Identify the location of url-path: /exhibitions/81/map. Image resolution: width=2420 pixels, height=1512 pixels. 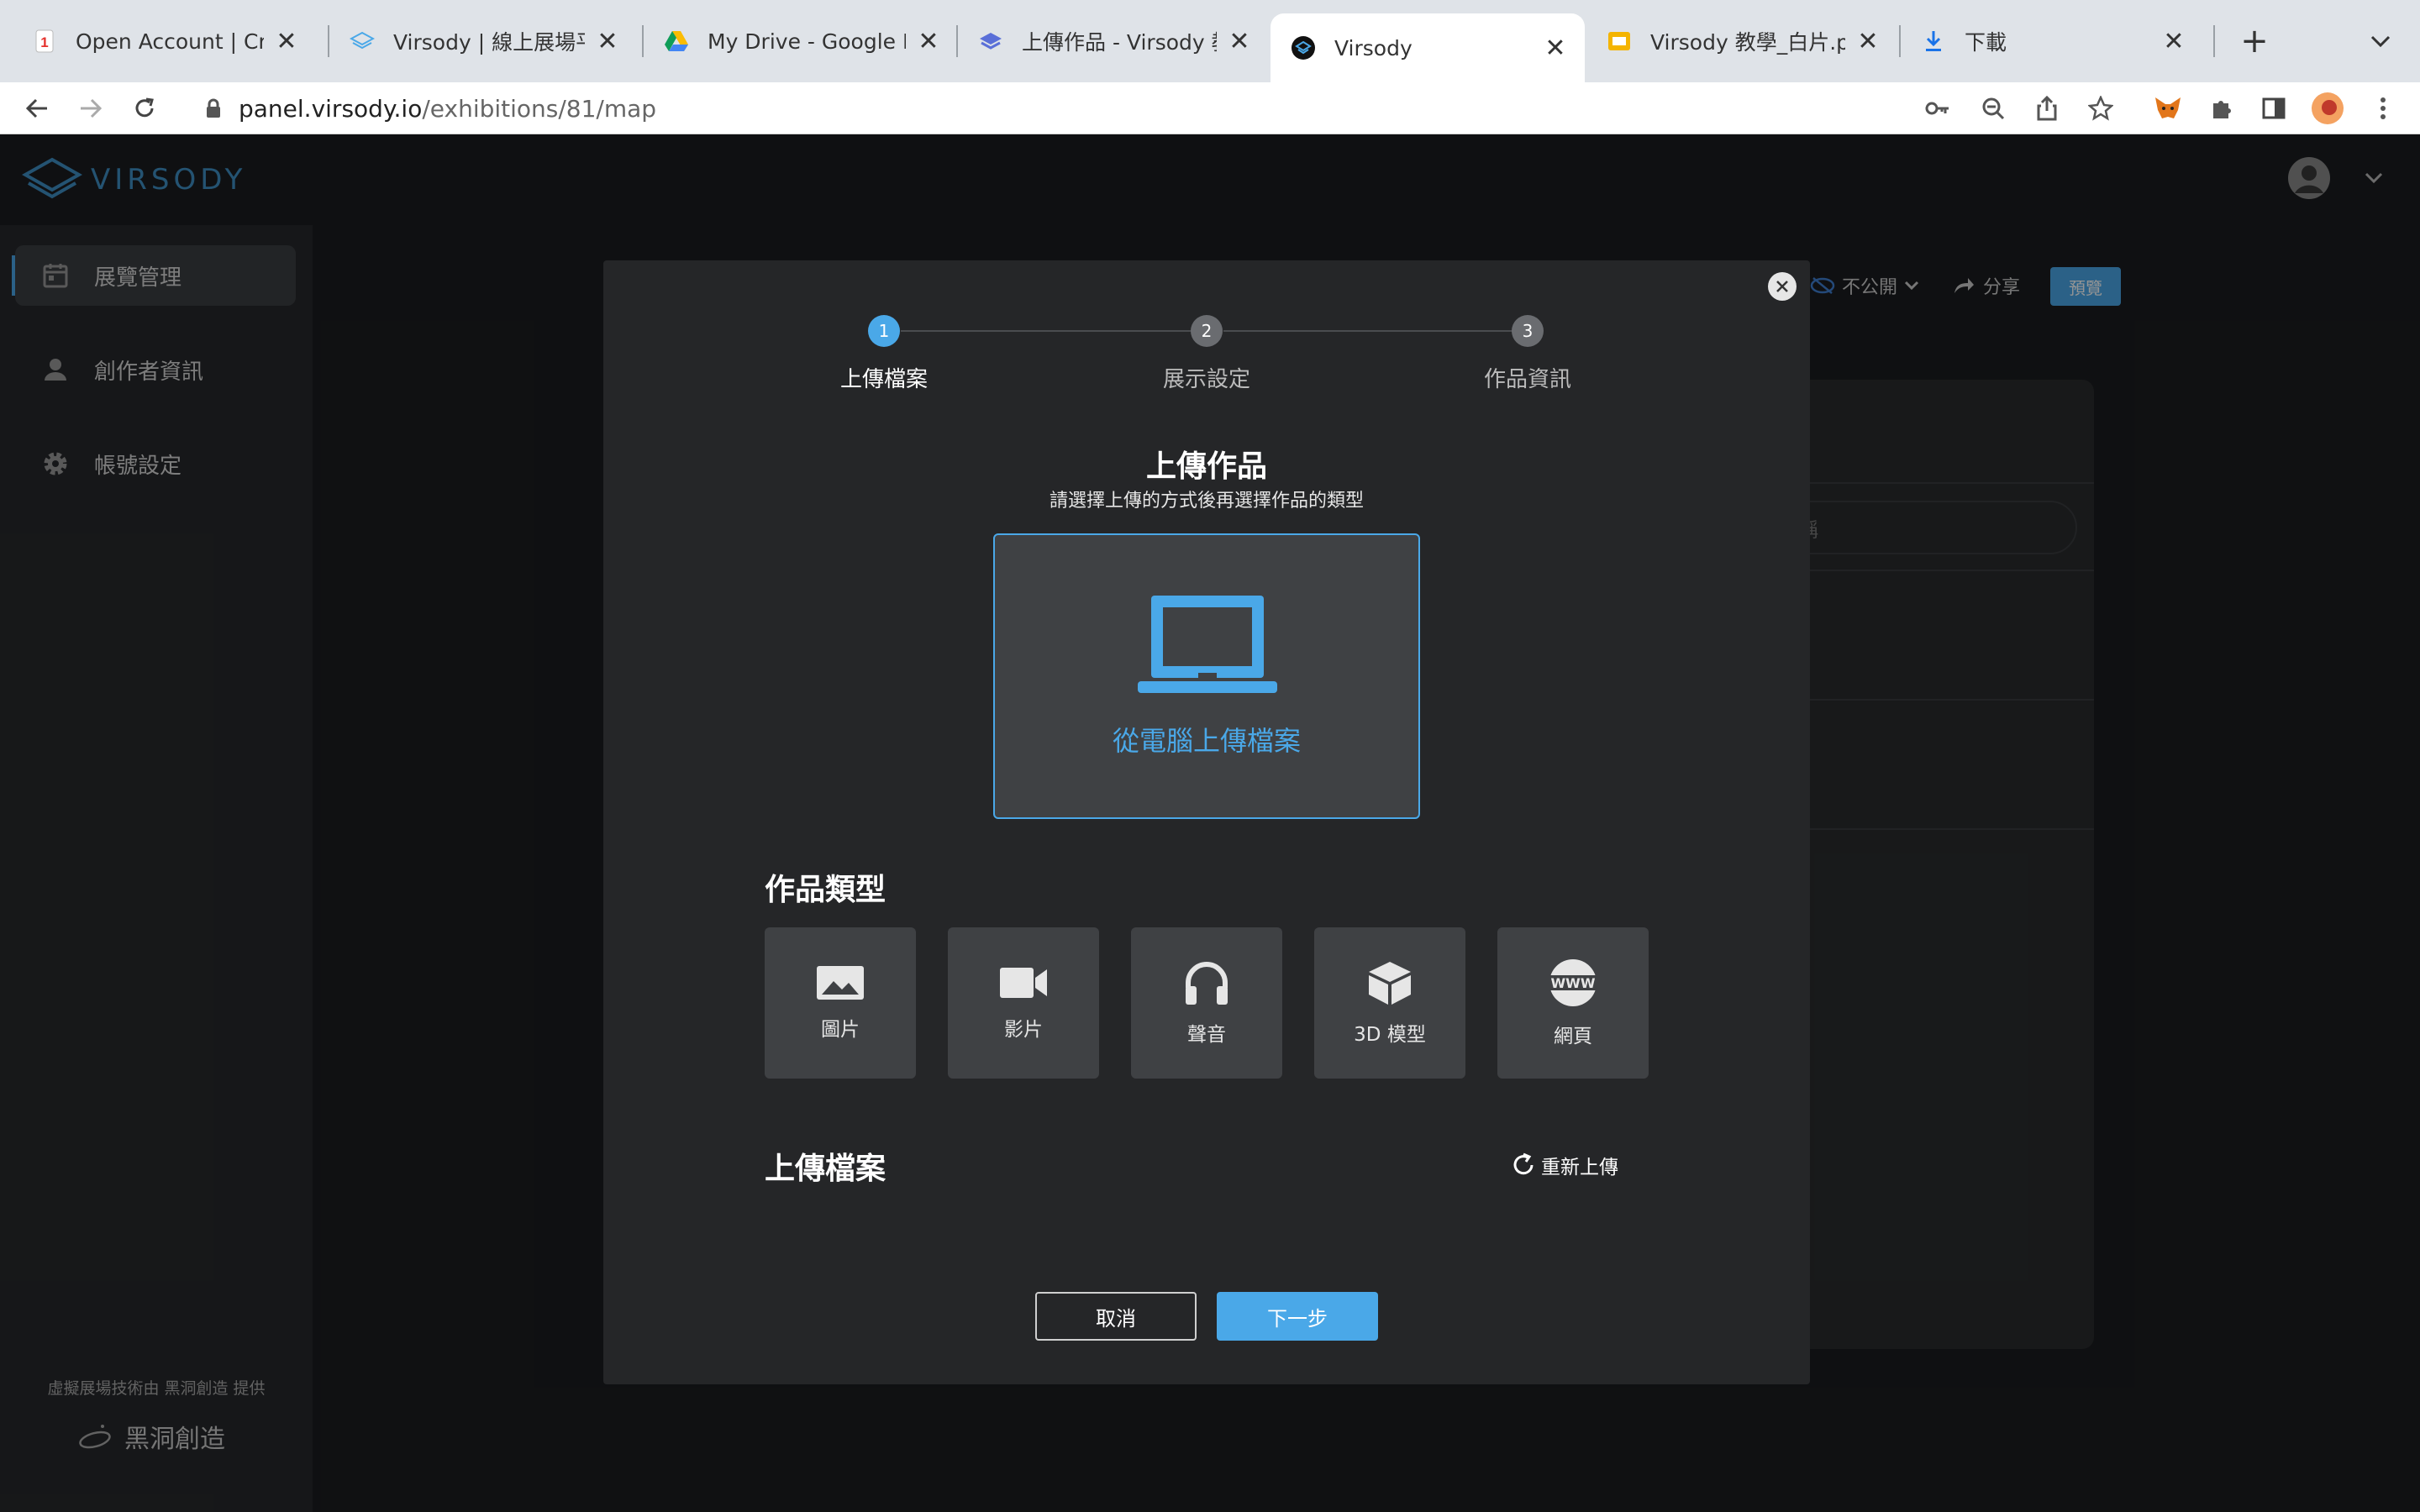
(539, 108).